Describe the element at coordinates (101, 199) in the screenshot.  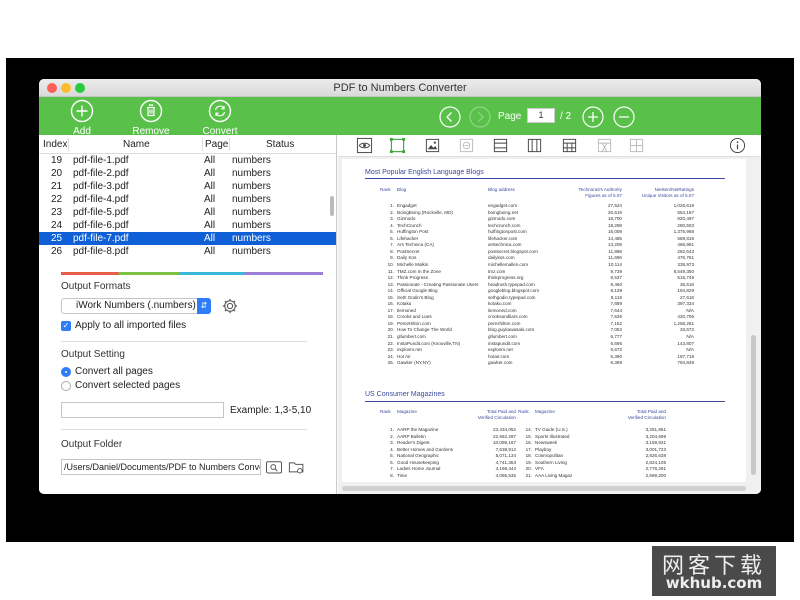
I see `cell-name: pdf-file-4.pdf` at that location.